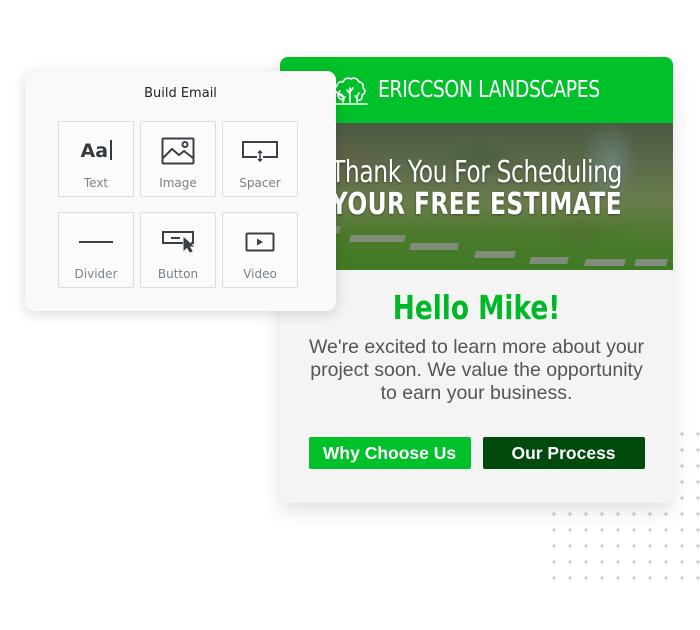 This screenshot has height=630, width=700. Describe the element at coordinates (178, 151) in the screenshot. I see `image-icon` at that location.